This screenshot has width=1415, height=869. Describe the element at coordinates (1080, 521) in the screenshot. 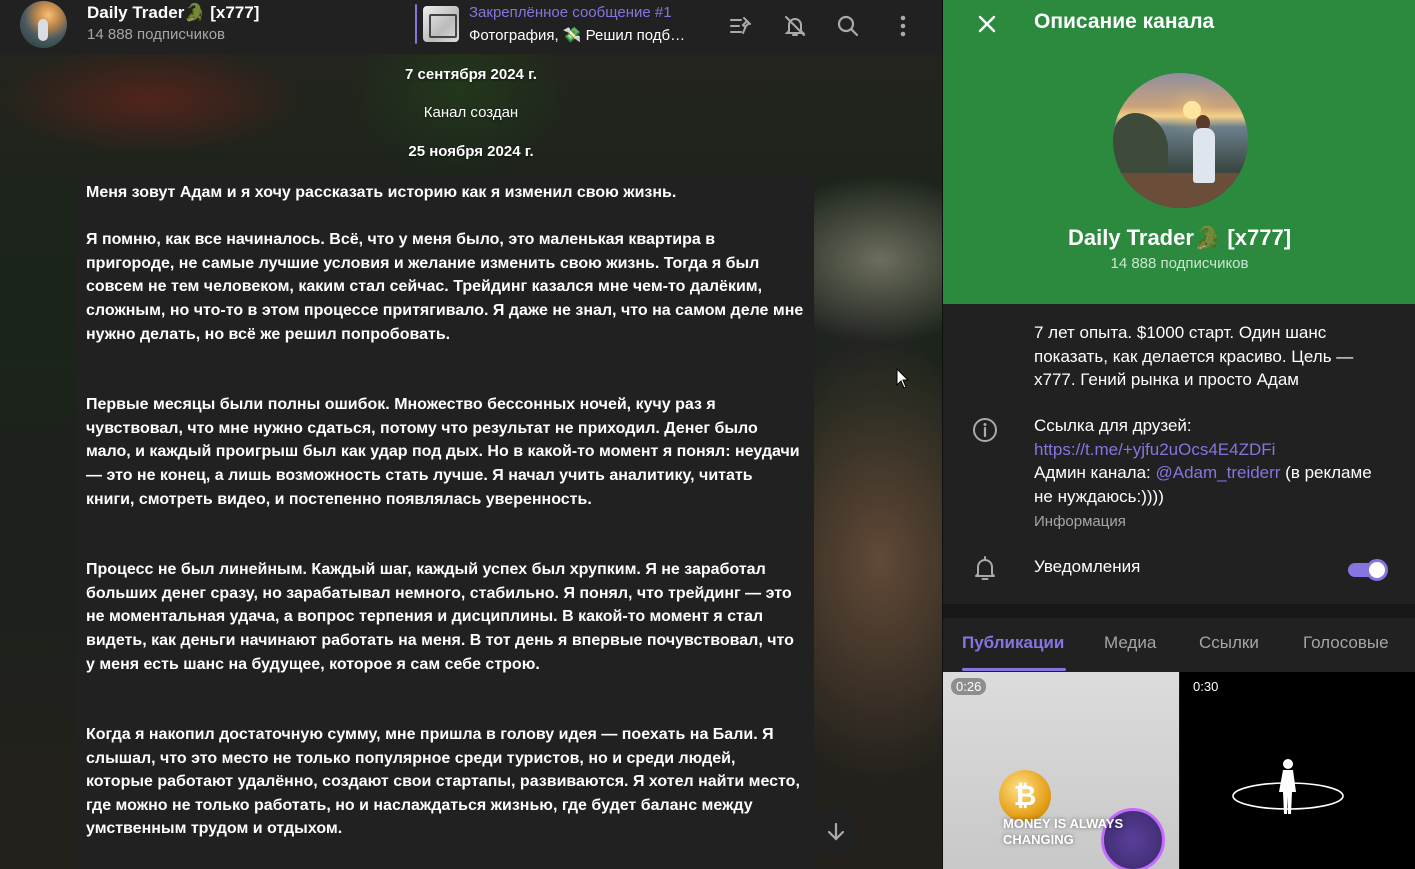

I see `info-label: Информация` at that location.